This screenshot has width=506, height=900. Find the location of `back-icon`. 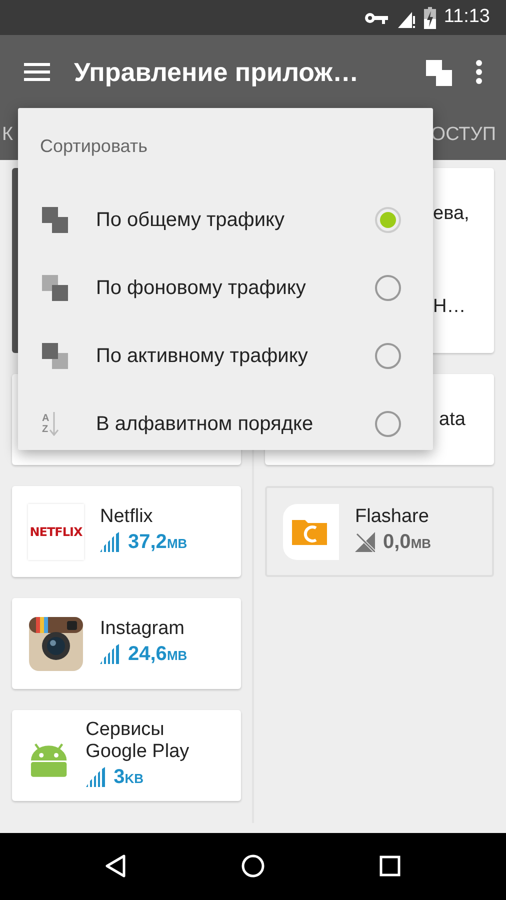

back-icon is located at coordinates (116, 866).